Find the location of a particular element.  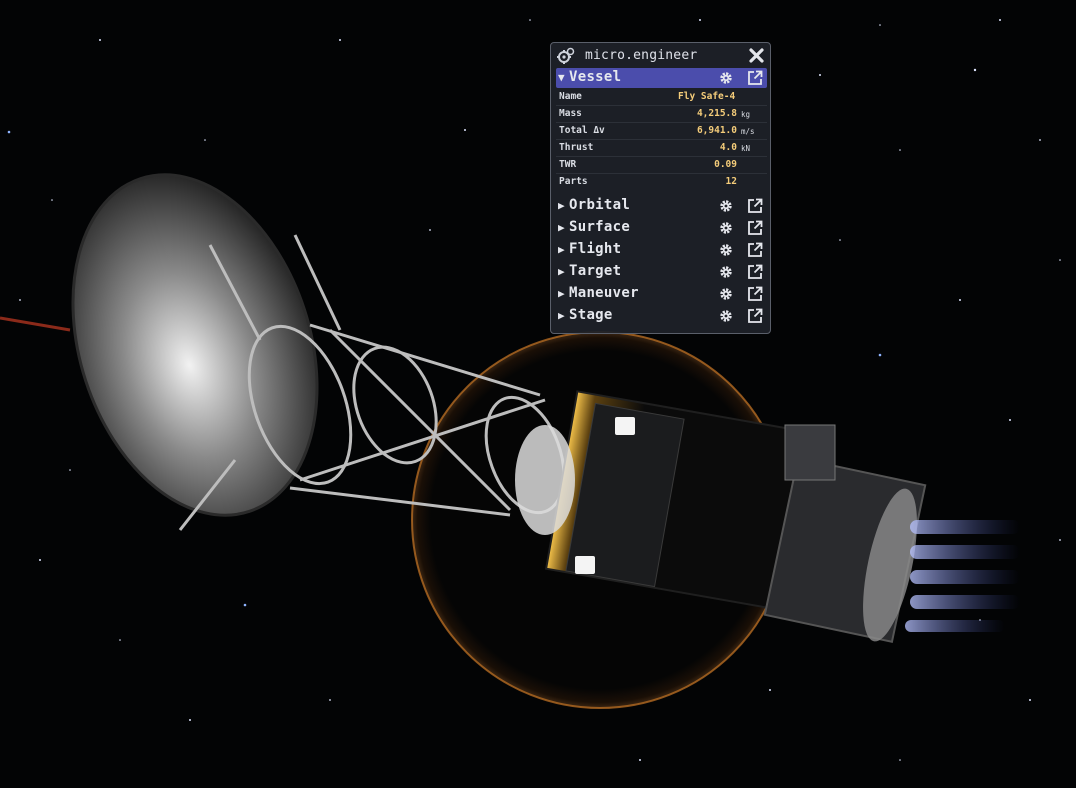

section-header-vessel: ▼ Vessel is located at coordinates (661, 78).